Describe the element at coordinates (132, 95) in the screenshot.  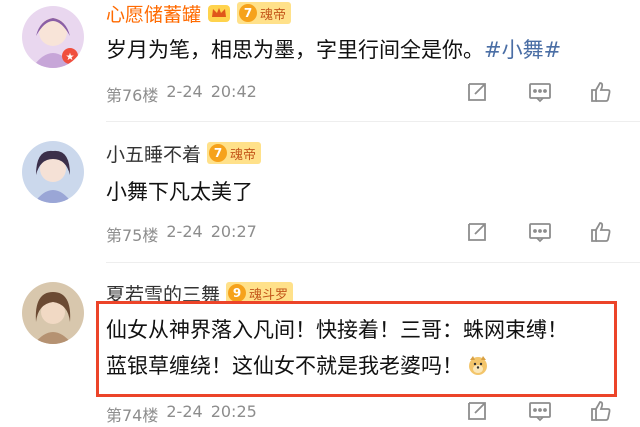
I see `floor-number: 第76楼` at that location.